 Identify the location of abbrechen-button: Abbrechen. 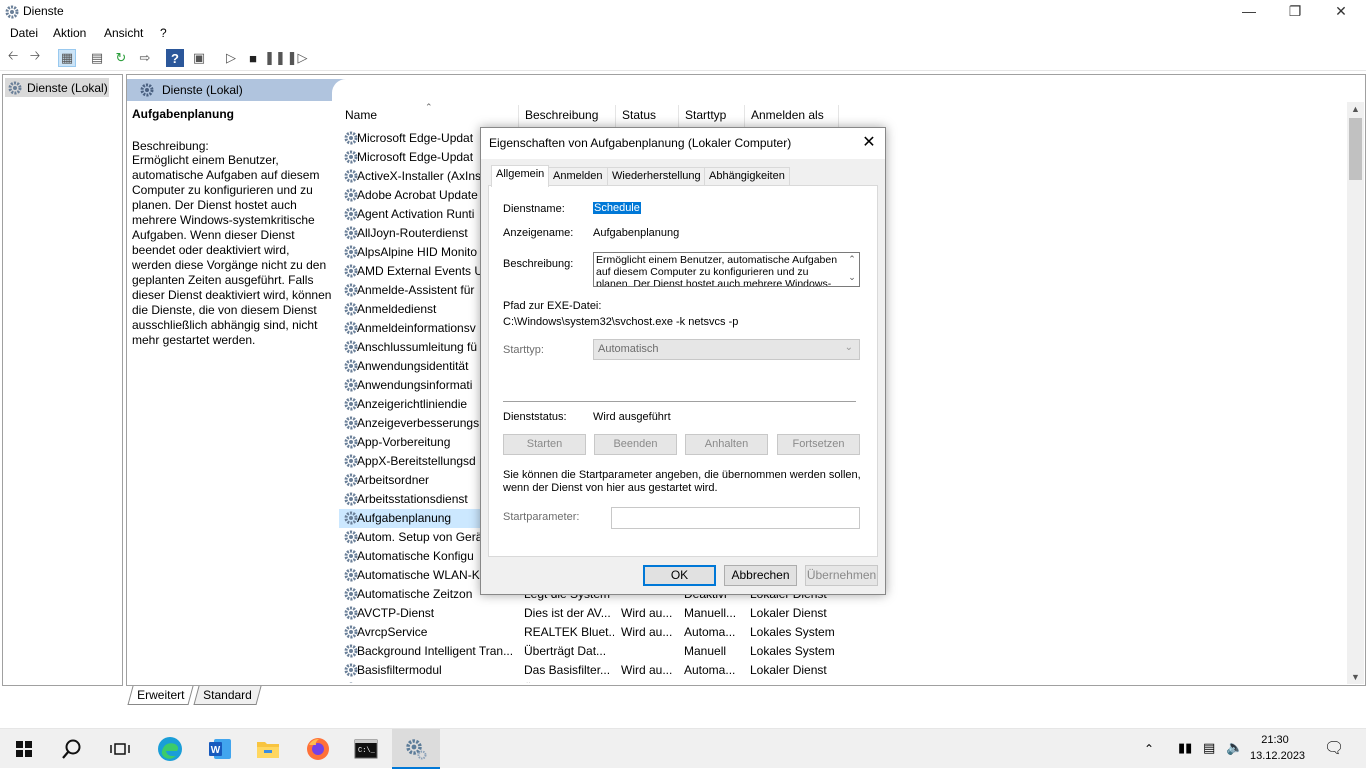
(760, 575).